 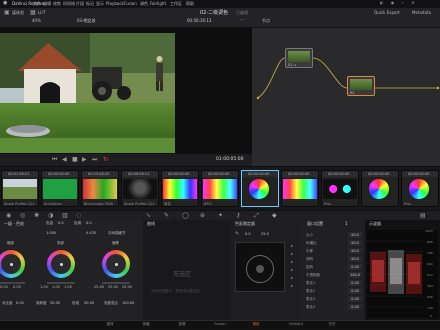 What do you see at coordinates (60, 188) in the screenshot?
I see `clip-02: 00:00:00:00 Animation` at bounding box center [60, 188].